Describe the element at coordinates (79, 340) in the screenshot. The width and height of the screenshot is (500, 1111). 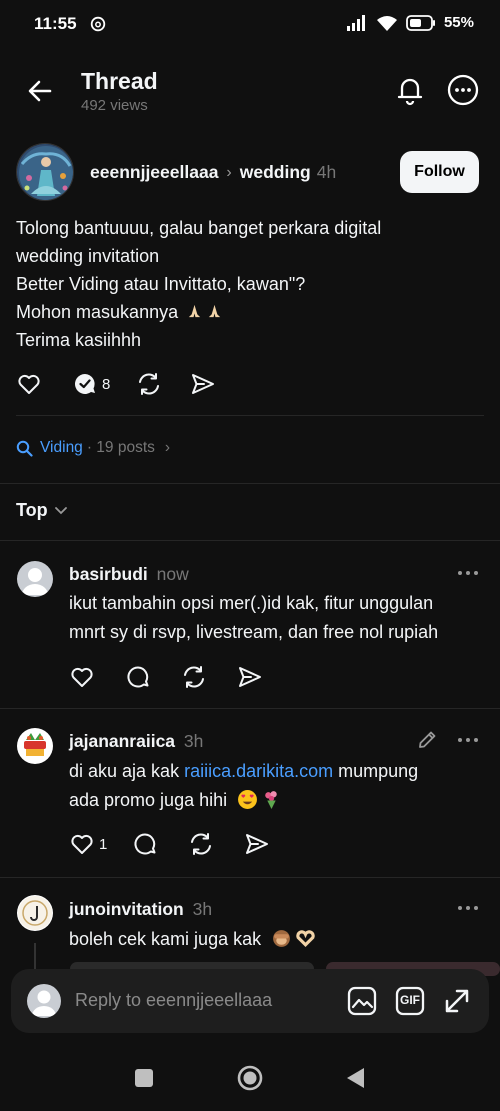
I see `post-line: Terima kasiihhh` at that location.